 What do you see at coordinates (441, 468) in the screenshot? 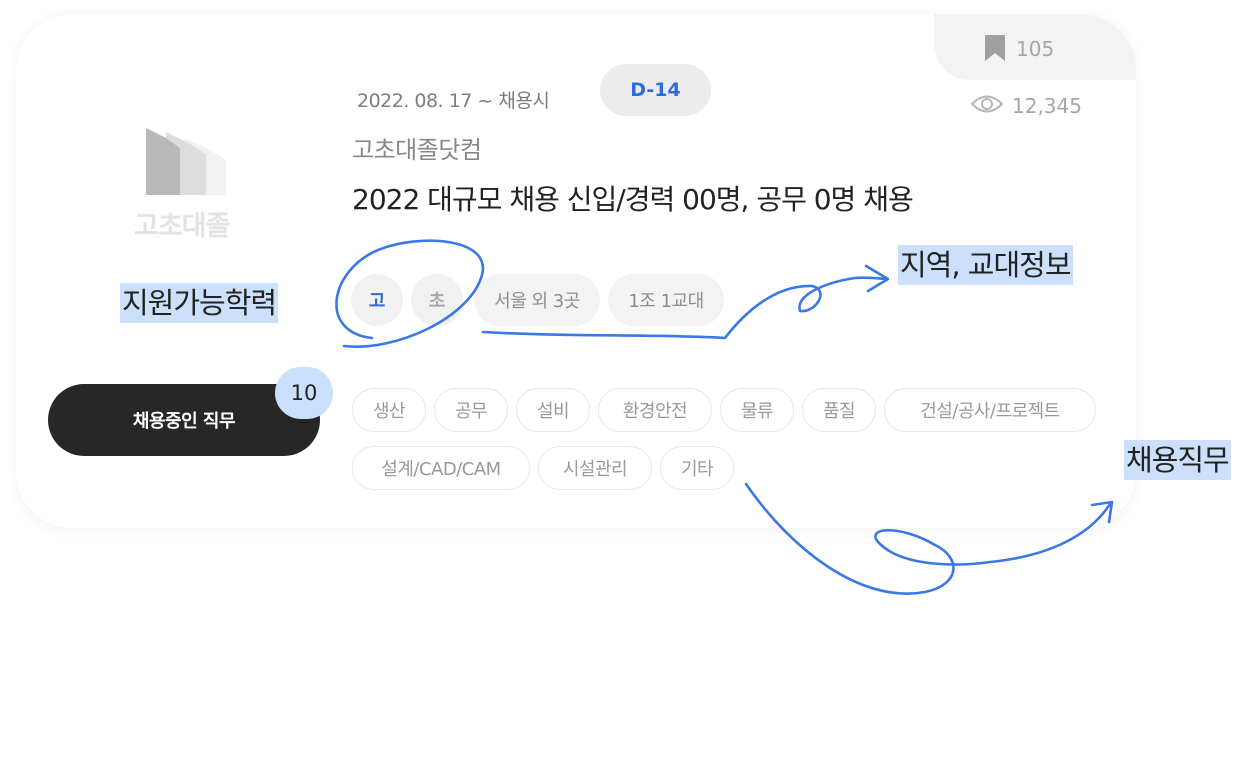
I see `job-chip: 설계/CAD/CAM` at bounding box center [441, 468].